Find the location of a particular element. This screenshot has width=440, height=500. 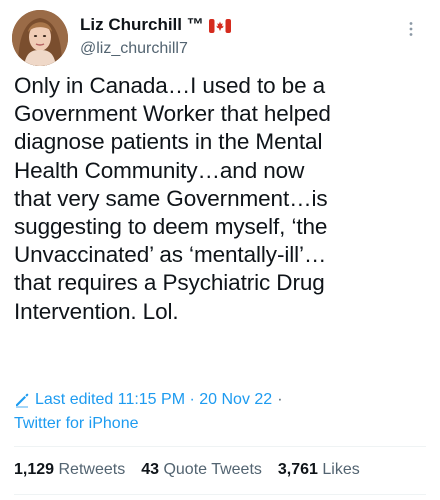

tweet-header: Liz Churchill ™ @liz_churchill7 is located at coordinates (220, 39).